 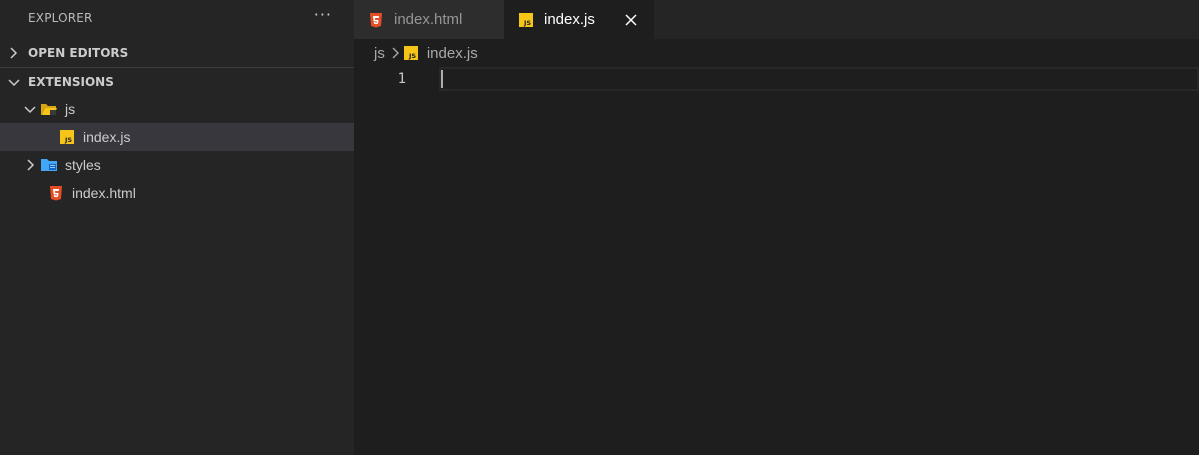 I want to click on tree-item-js-folder: js, so click(x=177, y=109).